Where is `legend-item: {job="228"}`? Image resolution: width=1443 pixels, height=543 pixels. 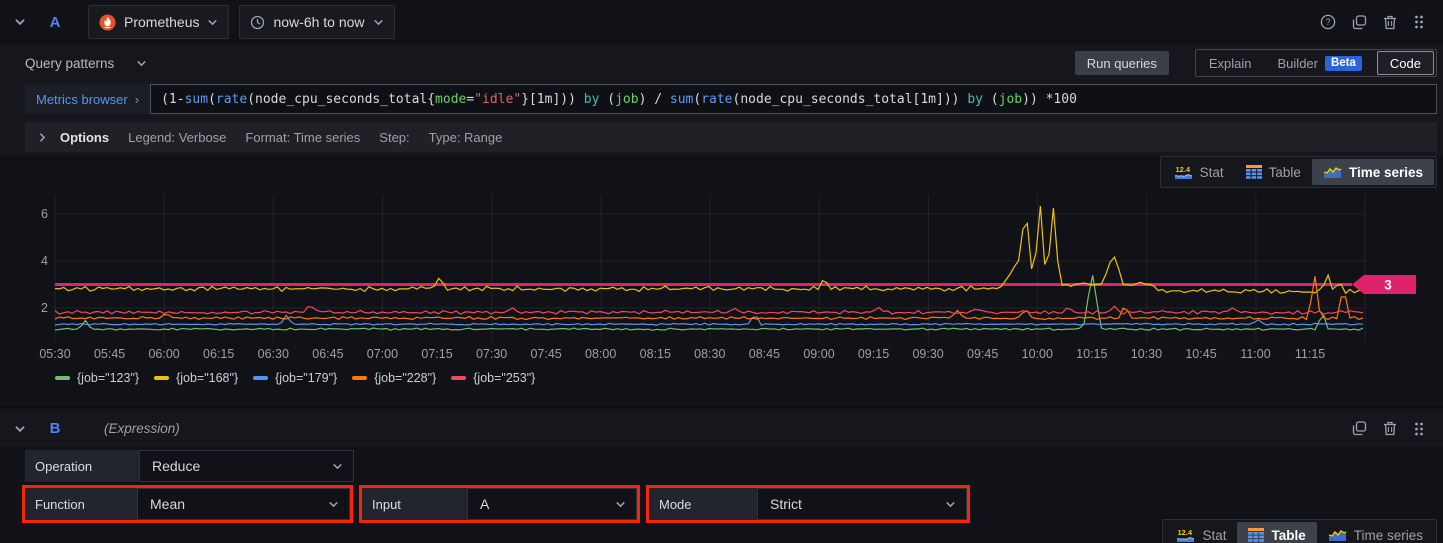 legend-item: {job="228"} is located at coordinates (394, 378).